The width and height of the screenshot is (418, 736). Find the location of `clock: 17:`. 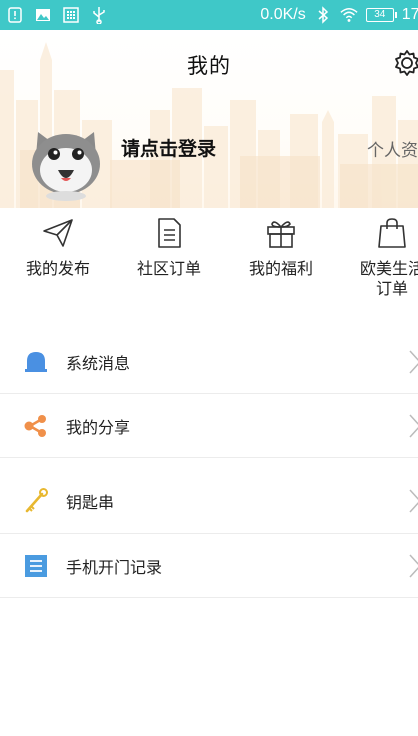

clock: 17: is located at coordinates (409, 14).